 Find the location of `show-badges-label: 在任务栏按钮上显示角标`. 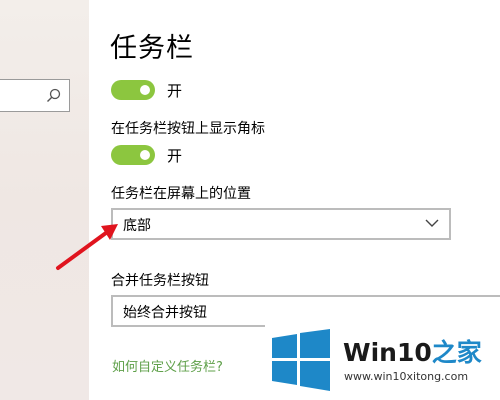

show-badges-label: 在任务栏按钮上显示角标 is located at coordinates (188, 129).